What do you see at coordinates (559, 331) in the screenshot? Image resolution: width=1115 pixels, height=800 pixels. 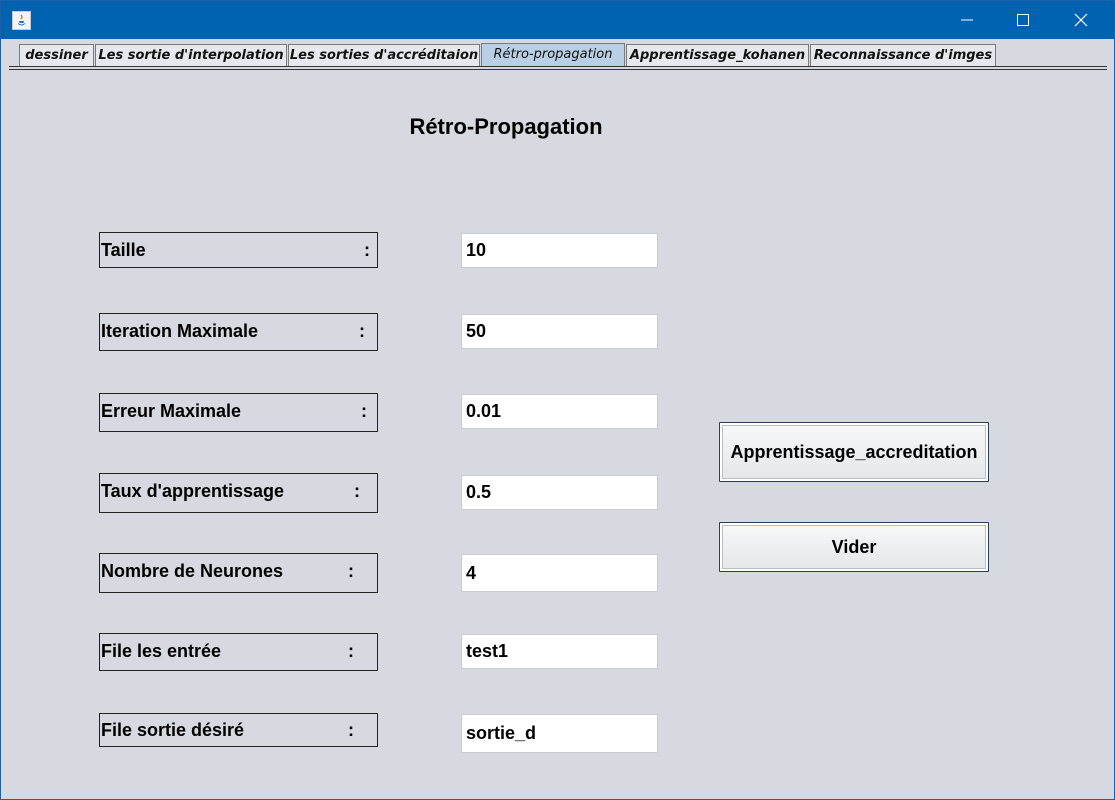 I see `iteration-maximale-input` at bounding box center [559, 331].